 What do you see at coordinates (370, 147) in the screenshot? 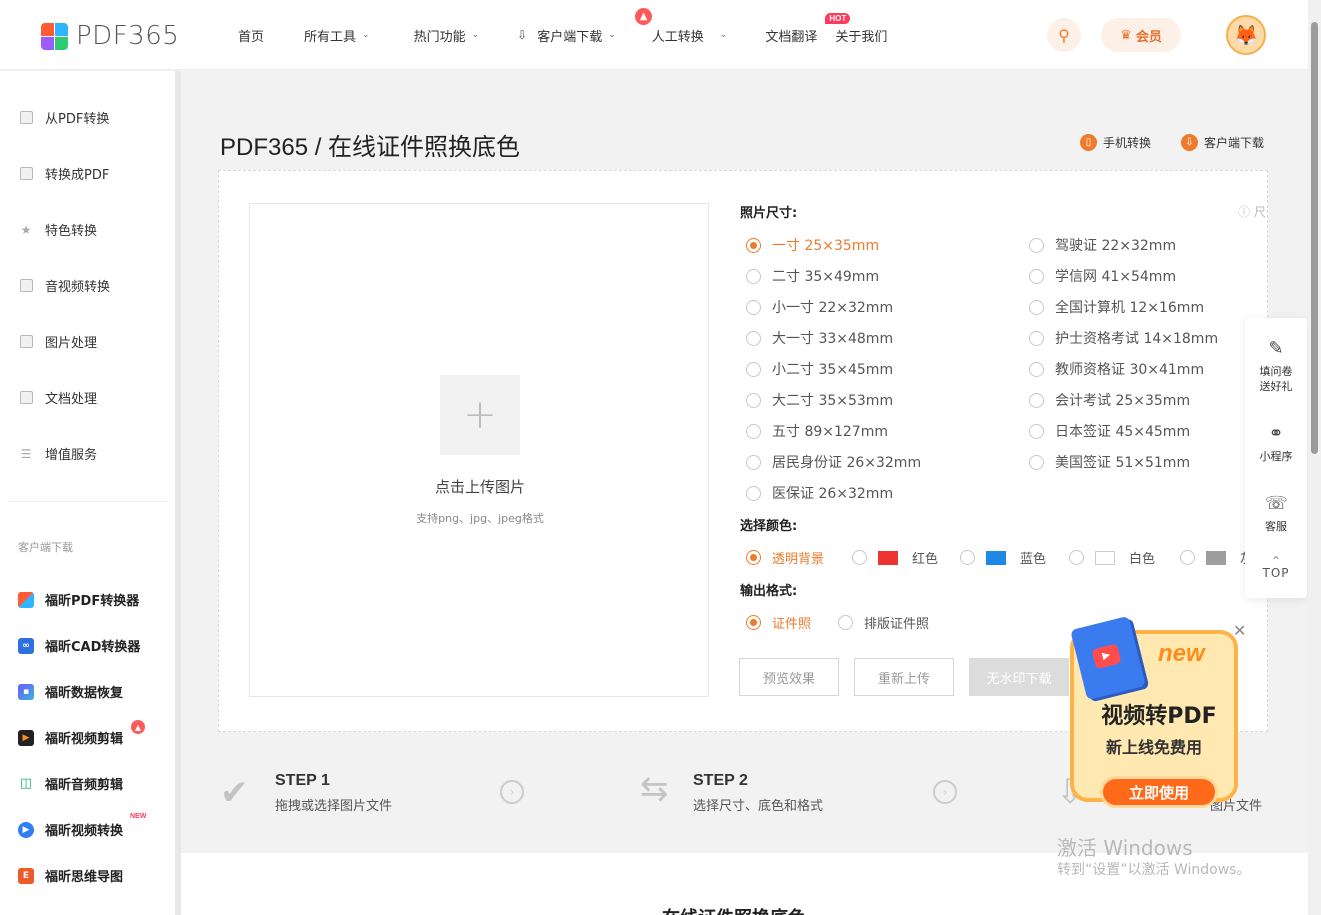
I see `page-title: PDF365 / 在线证件照换底色` at bounding box center [370, 147].